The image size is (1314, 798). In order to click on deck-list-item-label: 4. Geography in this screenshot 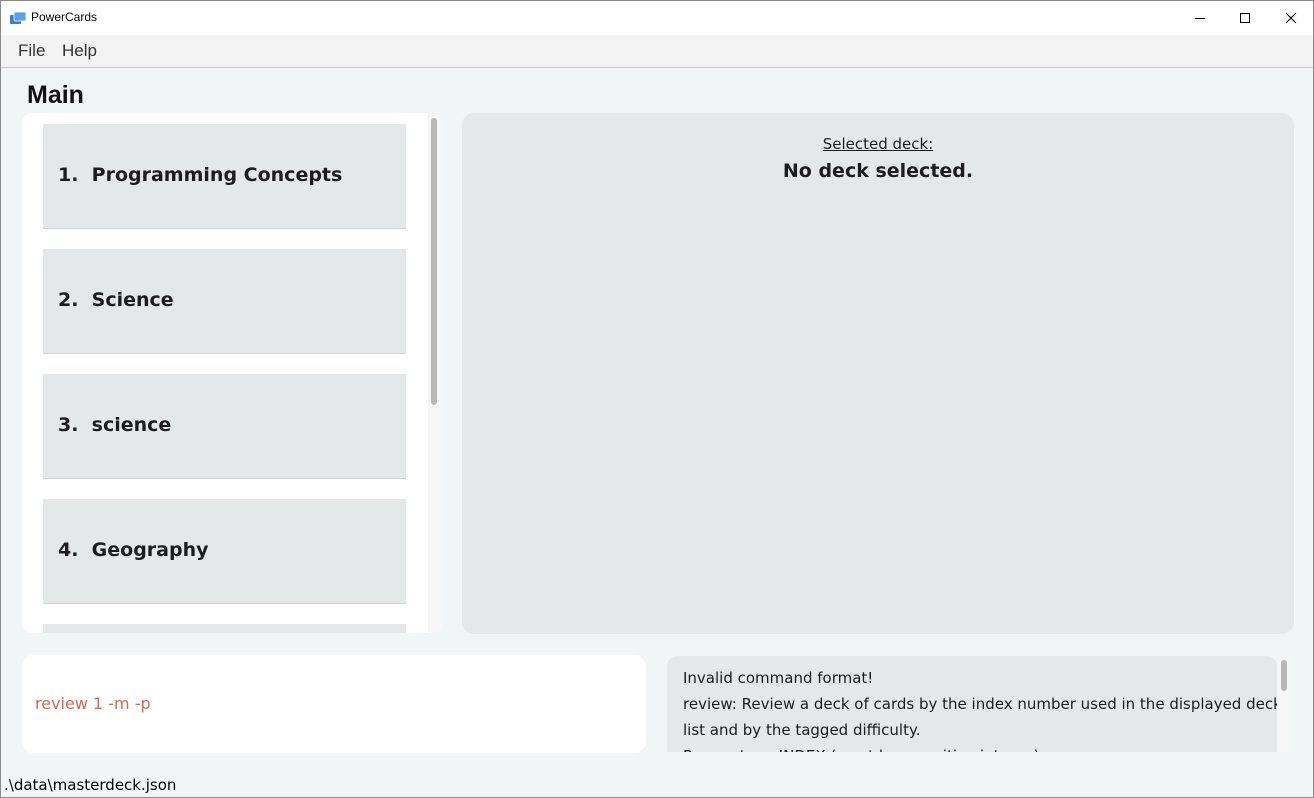, I will do `click(133, 550)`.